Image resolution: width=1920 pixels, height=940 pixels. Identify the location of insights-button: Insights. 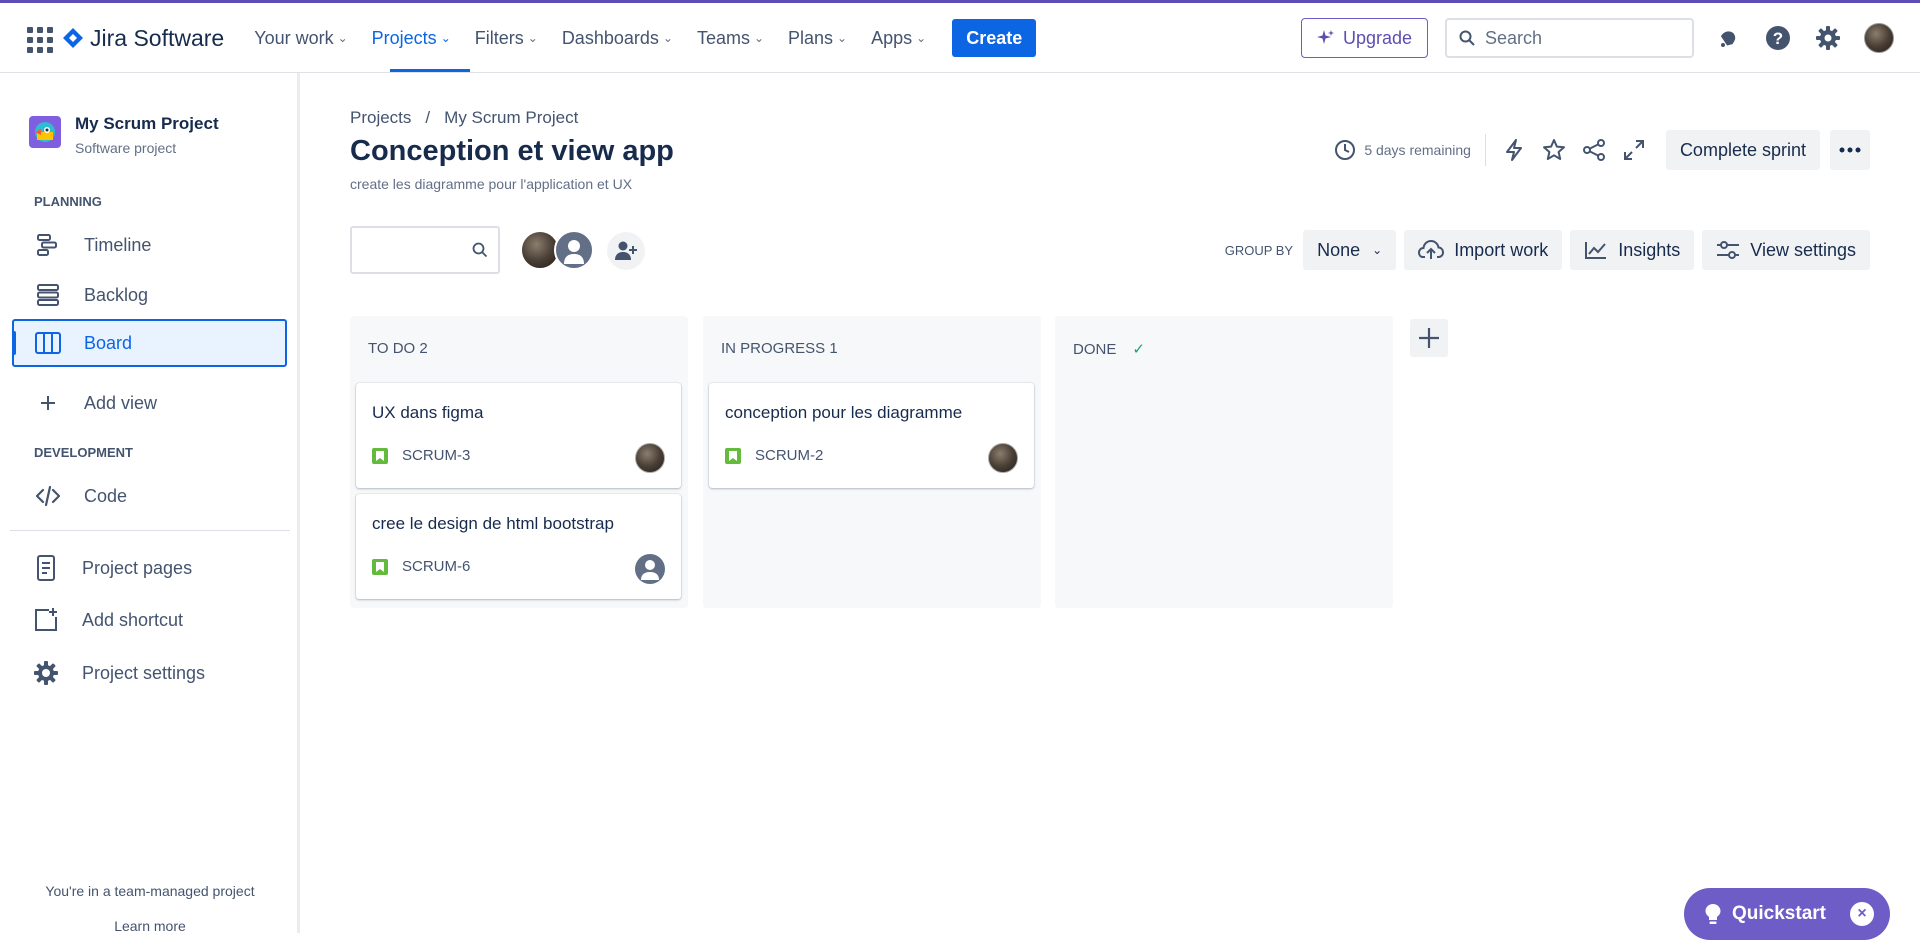
(1632, 250).